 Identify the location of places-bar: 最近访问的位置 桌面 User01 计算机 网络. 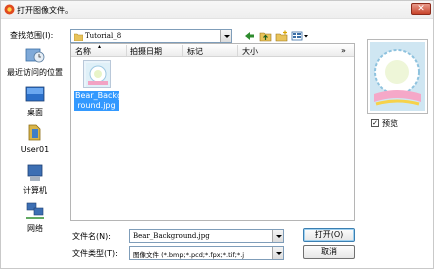
(35, 145).